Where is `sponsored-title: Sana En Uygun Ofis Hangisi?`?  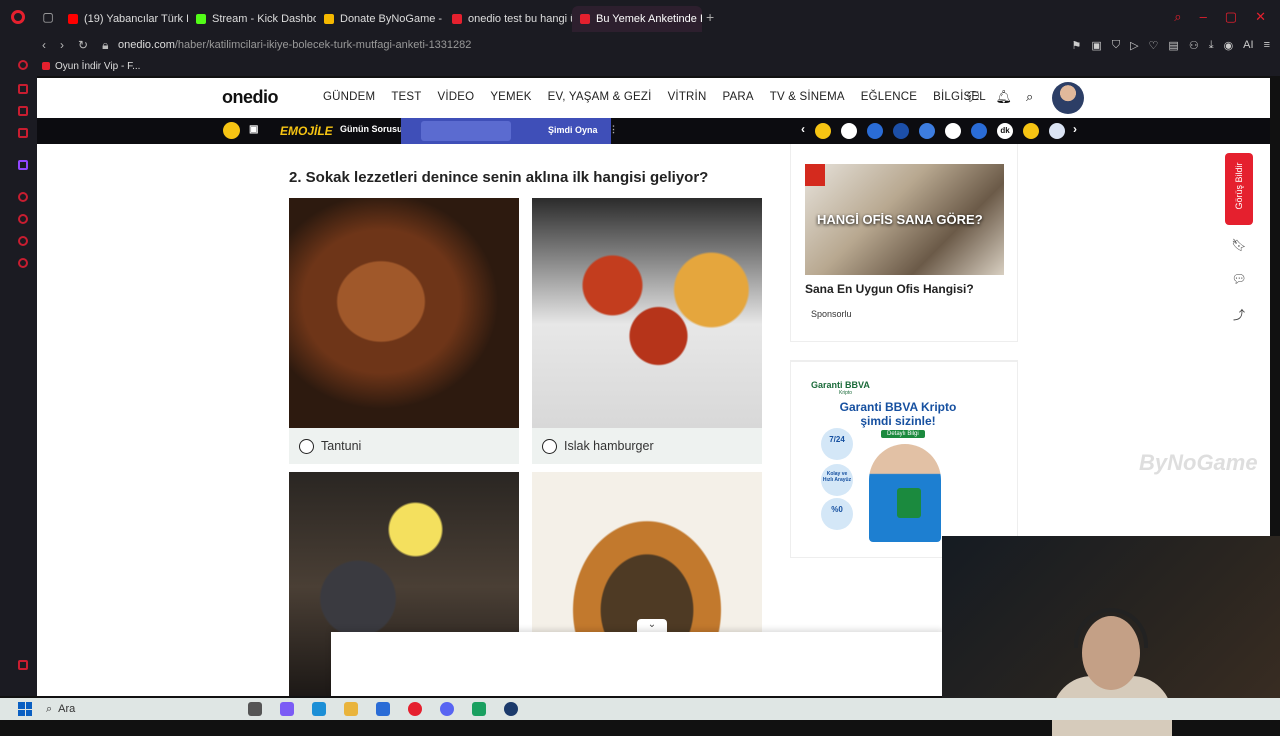
sponsored-title: Sana En Uygun Ofis Hangisi? is located at coordinates (905, 289).